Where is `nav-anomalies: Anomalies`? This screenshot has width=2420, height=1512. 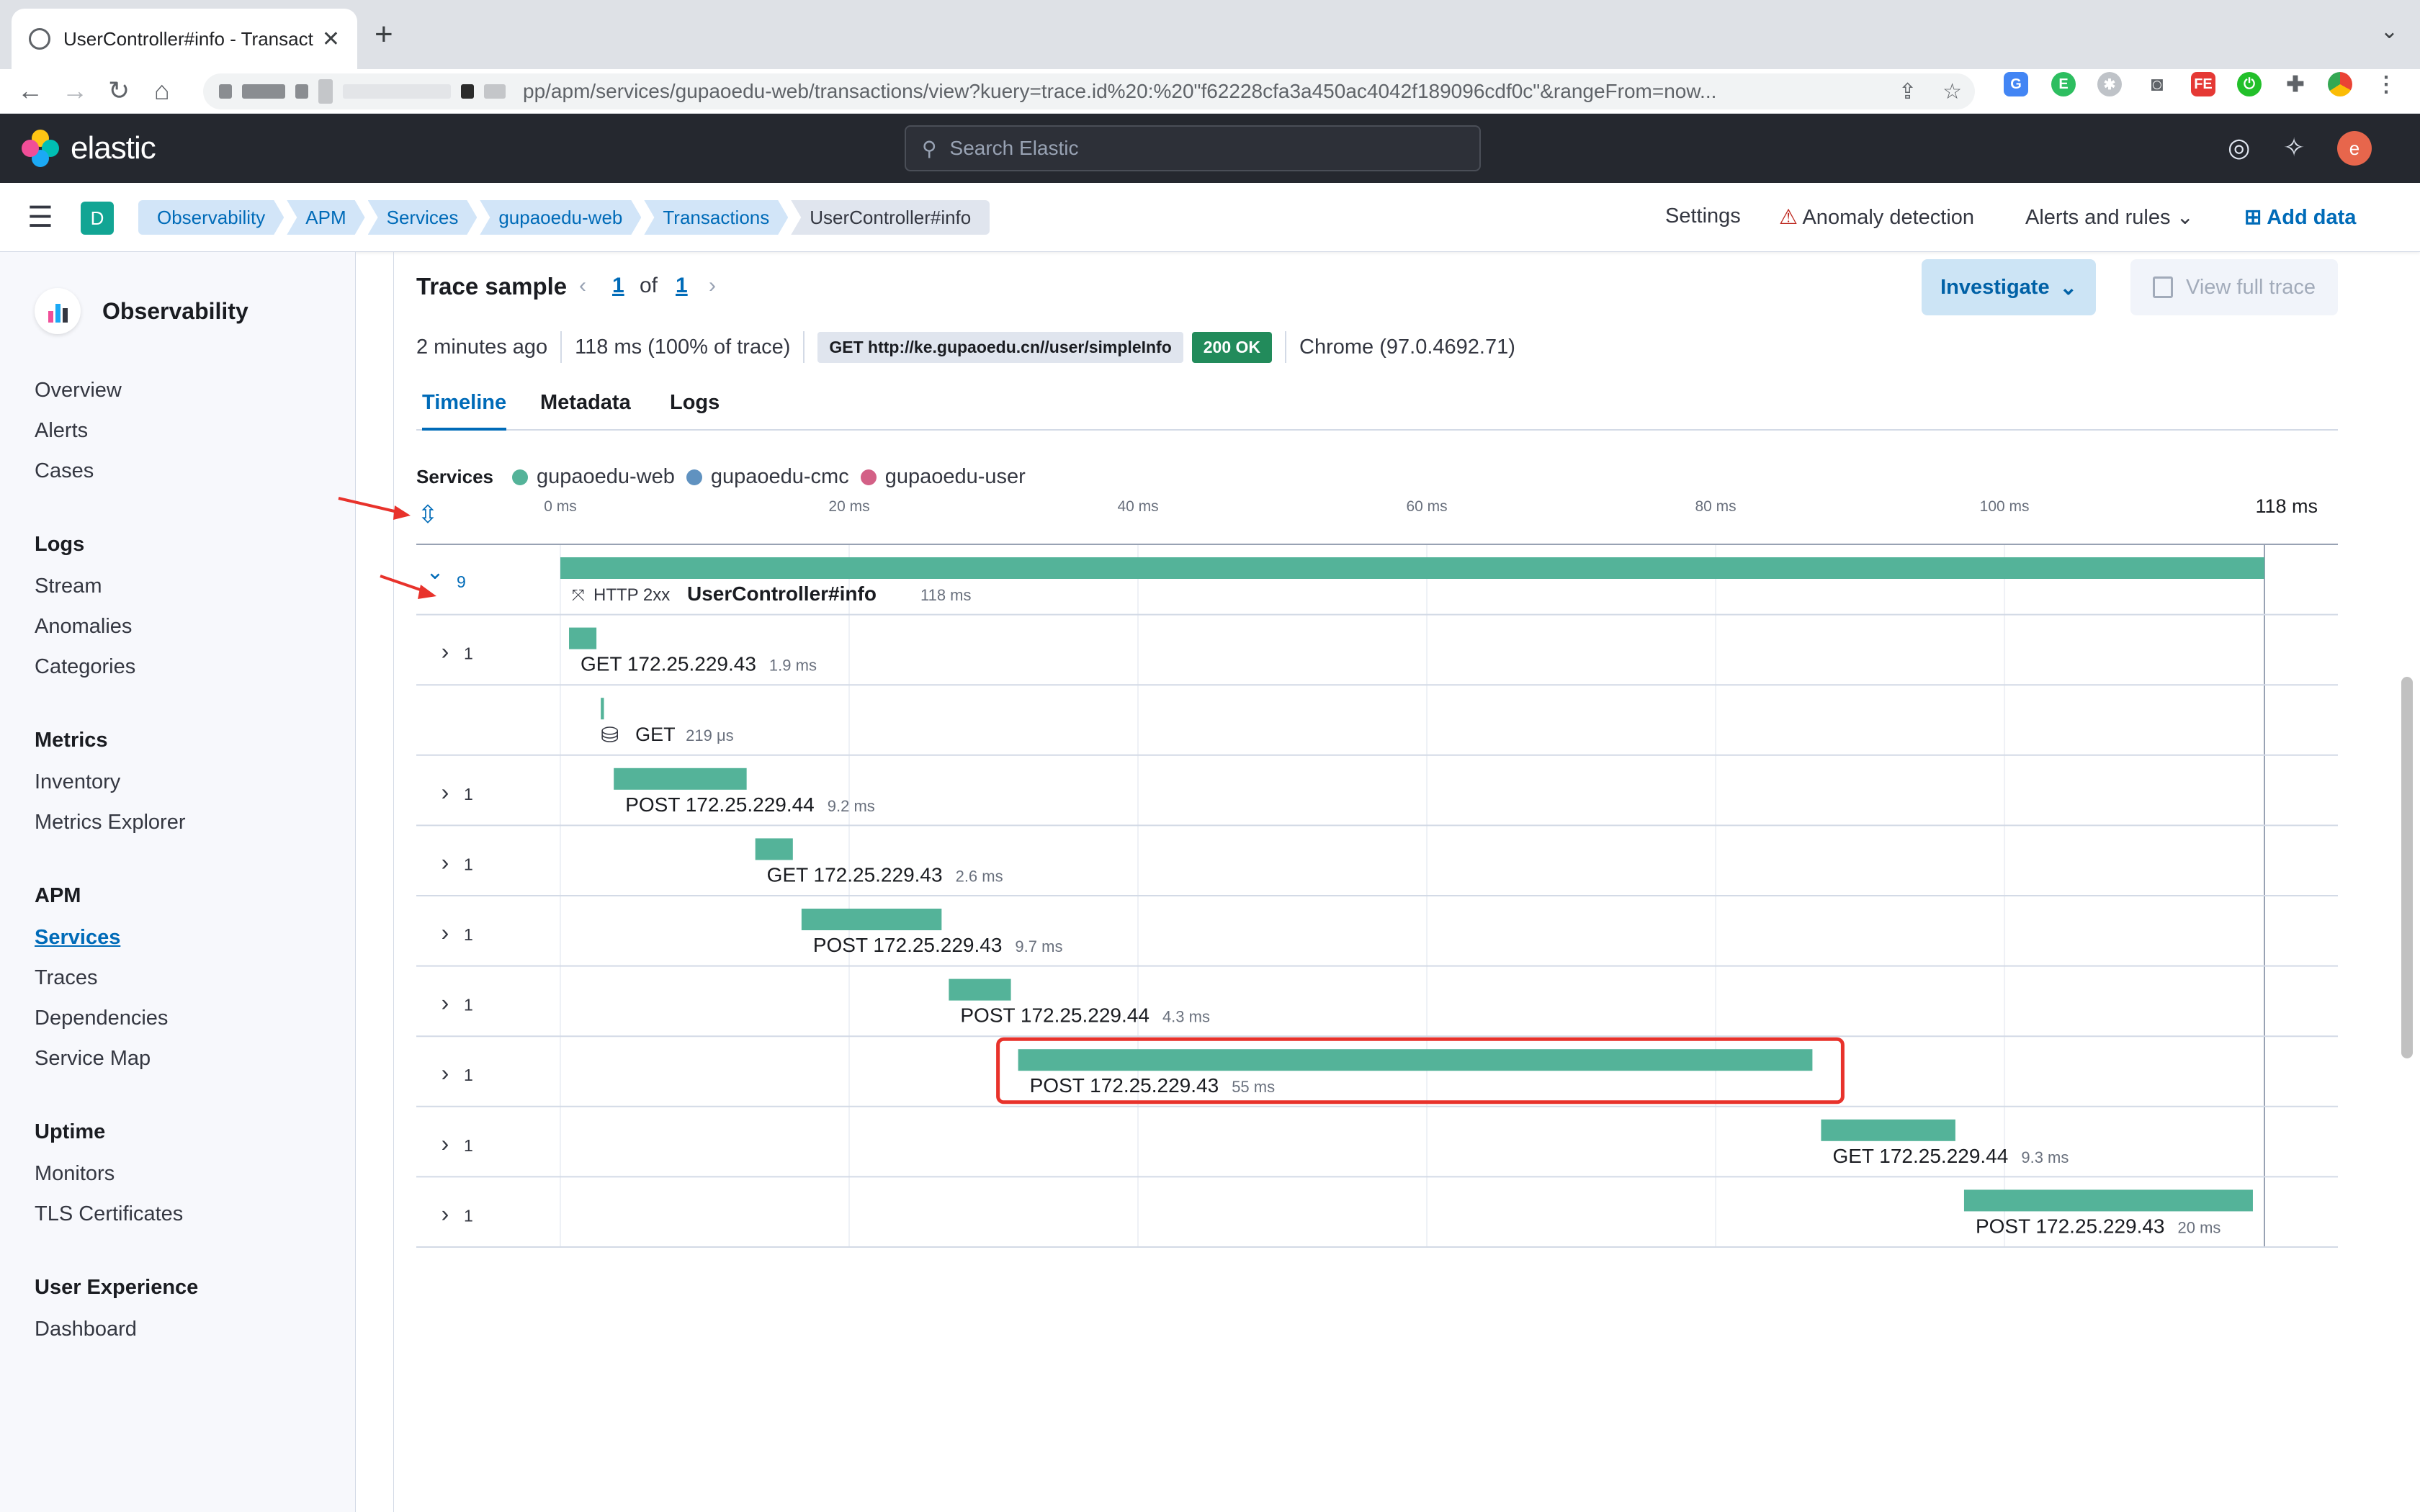 nav-anomalies: Anomalies is located at coordinates (83, 627).